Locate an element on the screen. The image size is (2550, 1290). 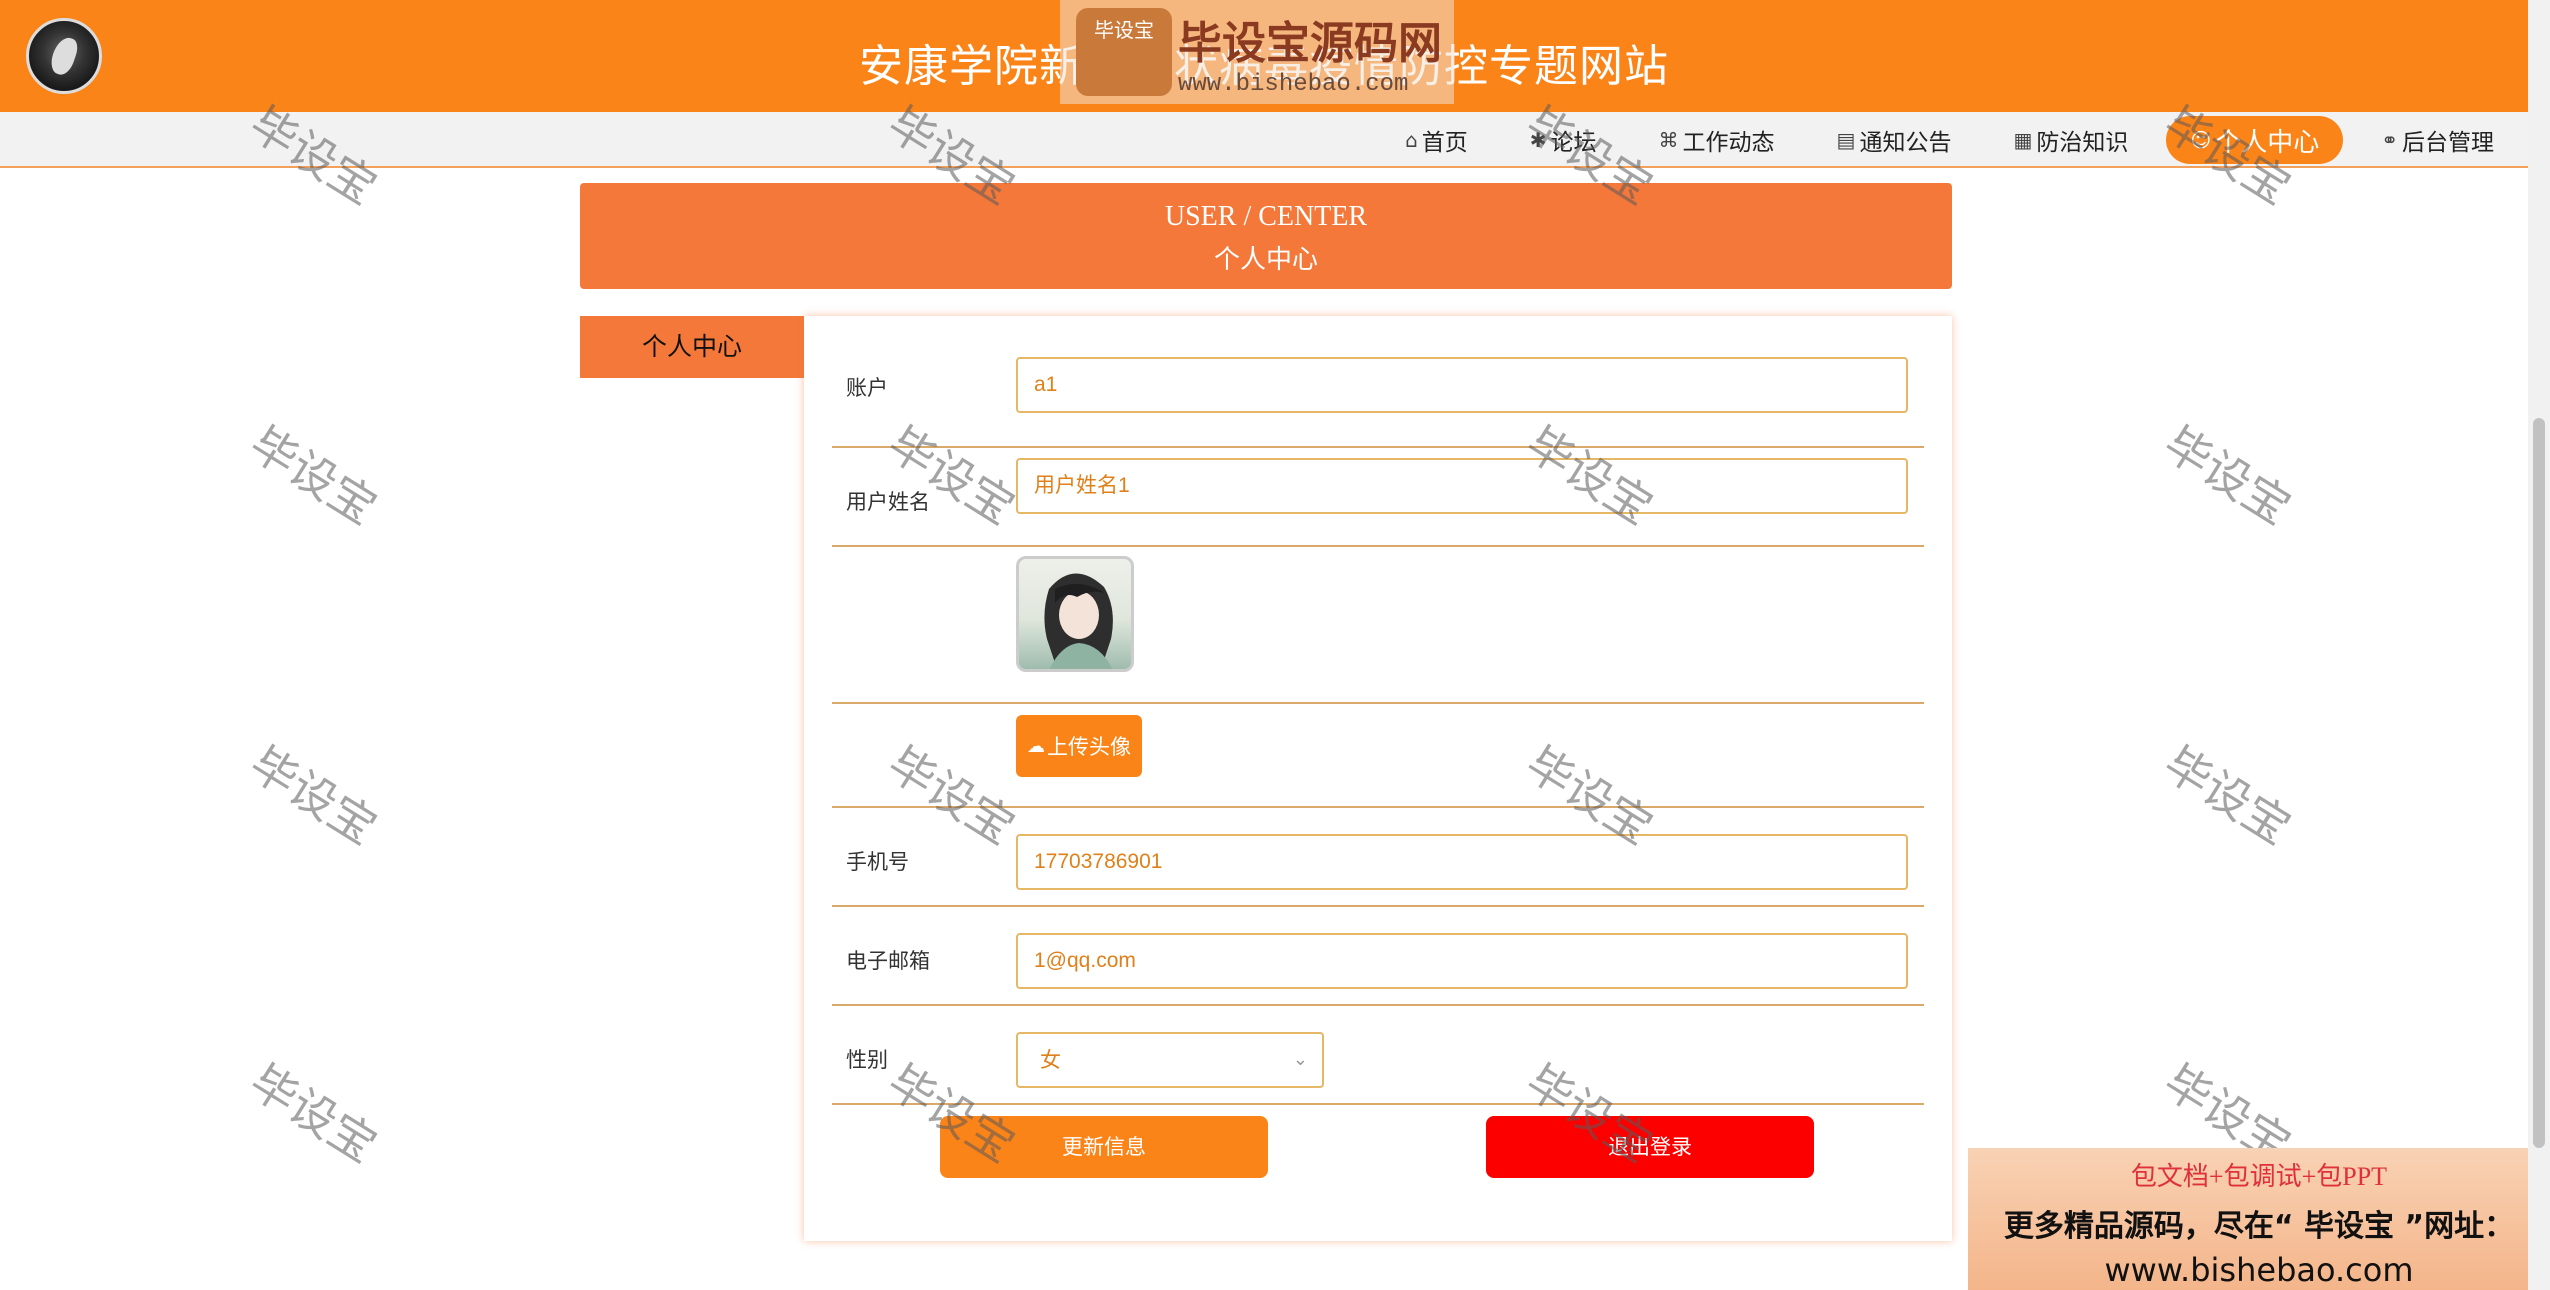
scrollbar-thumb is located at coordinates (2539, 783).